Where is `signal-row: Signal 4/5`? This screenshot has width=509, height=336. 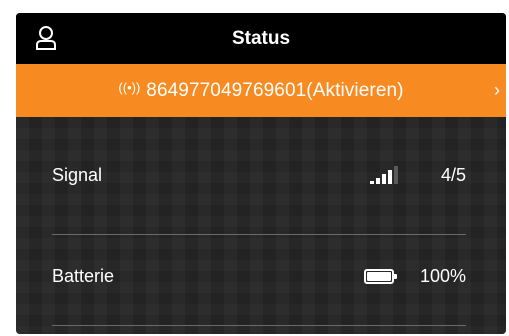 signal-row: Signal 4/5 is located at coordinates (259, 175).